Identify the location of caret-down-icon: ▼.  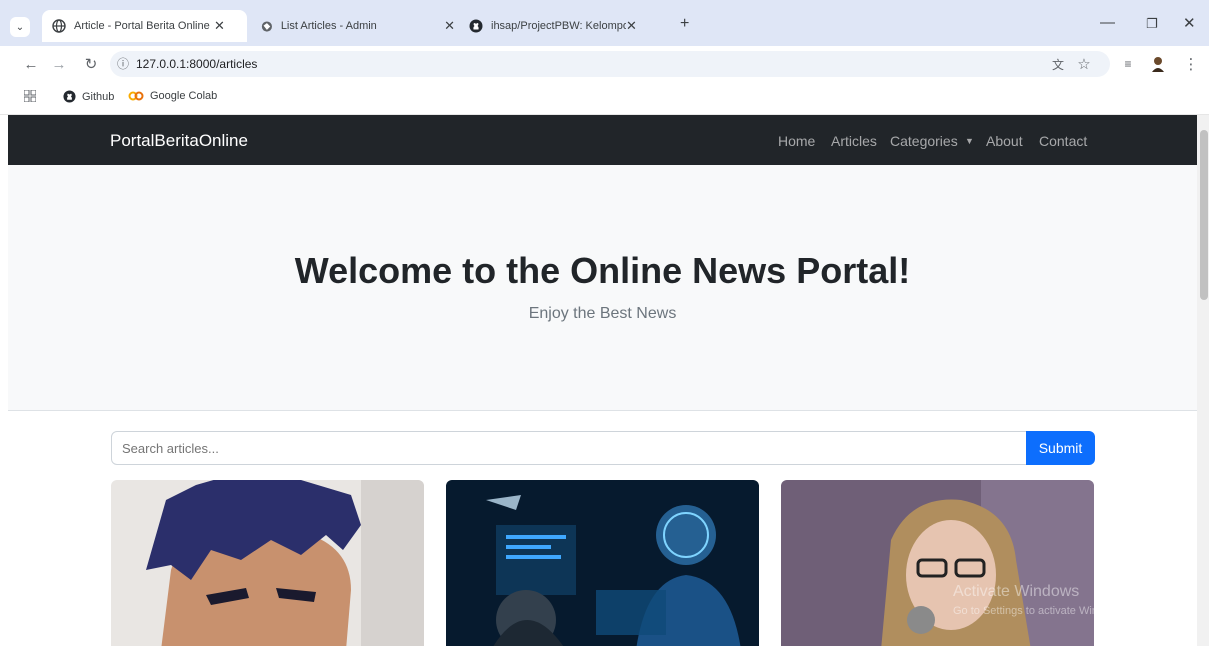
(969, 141).